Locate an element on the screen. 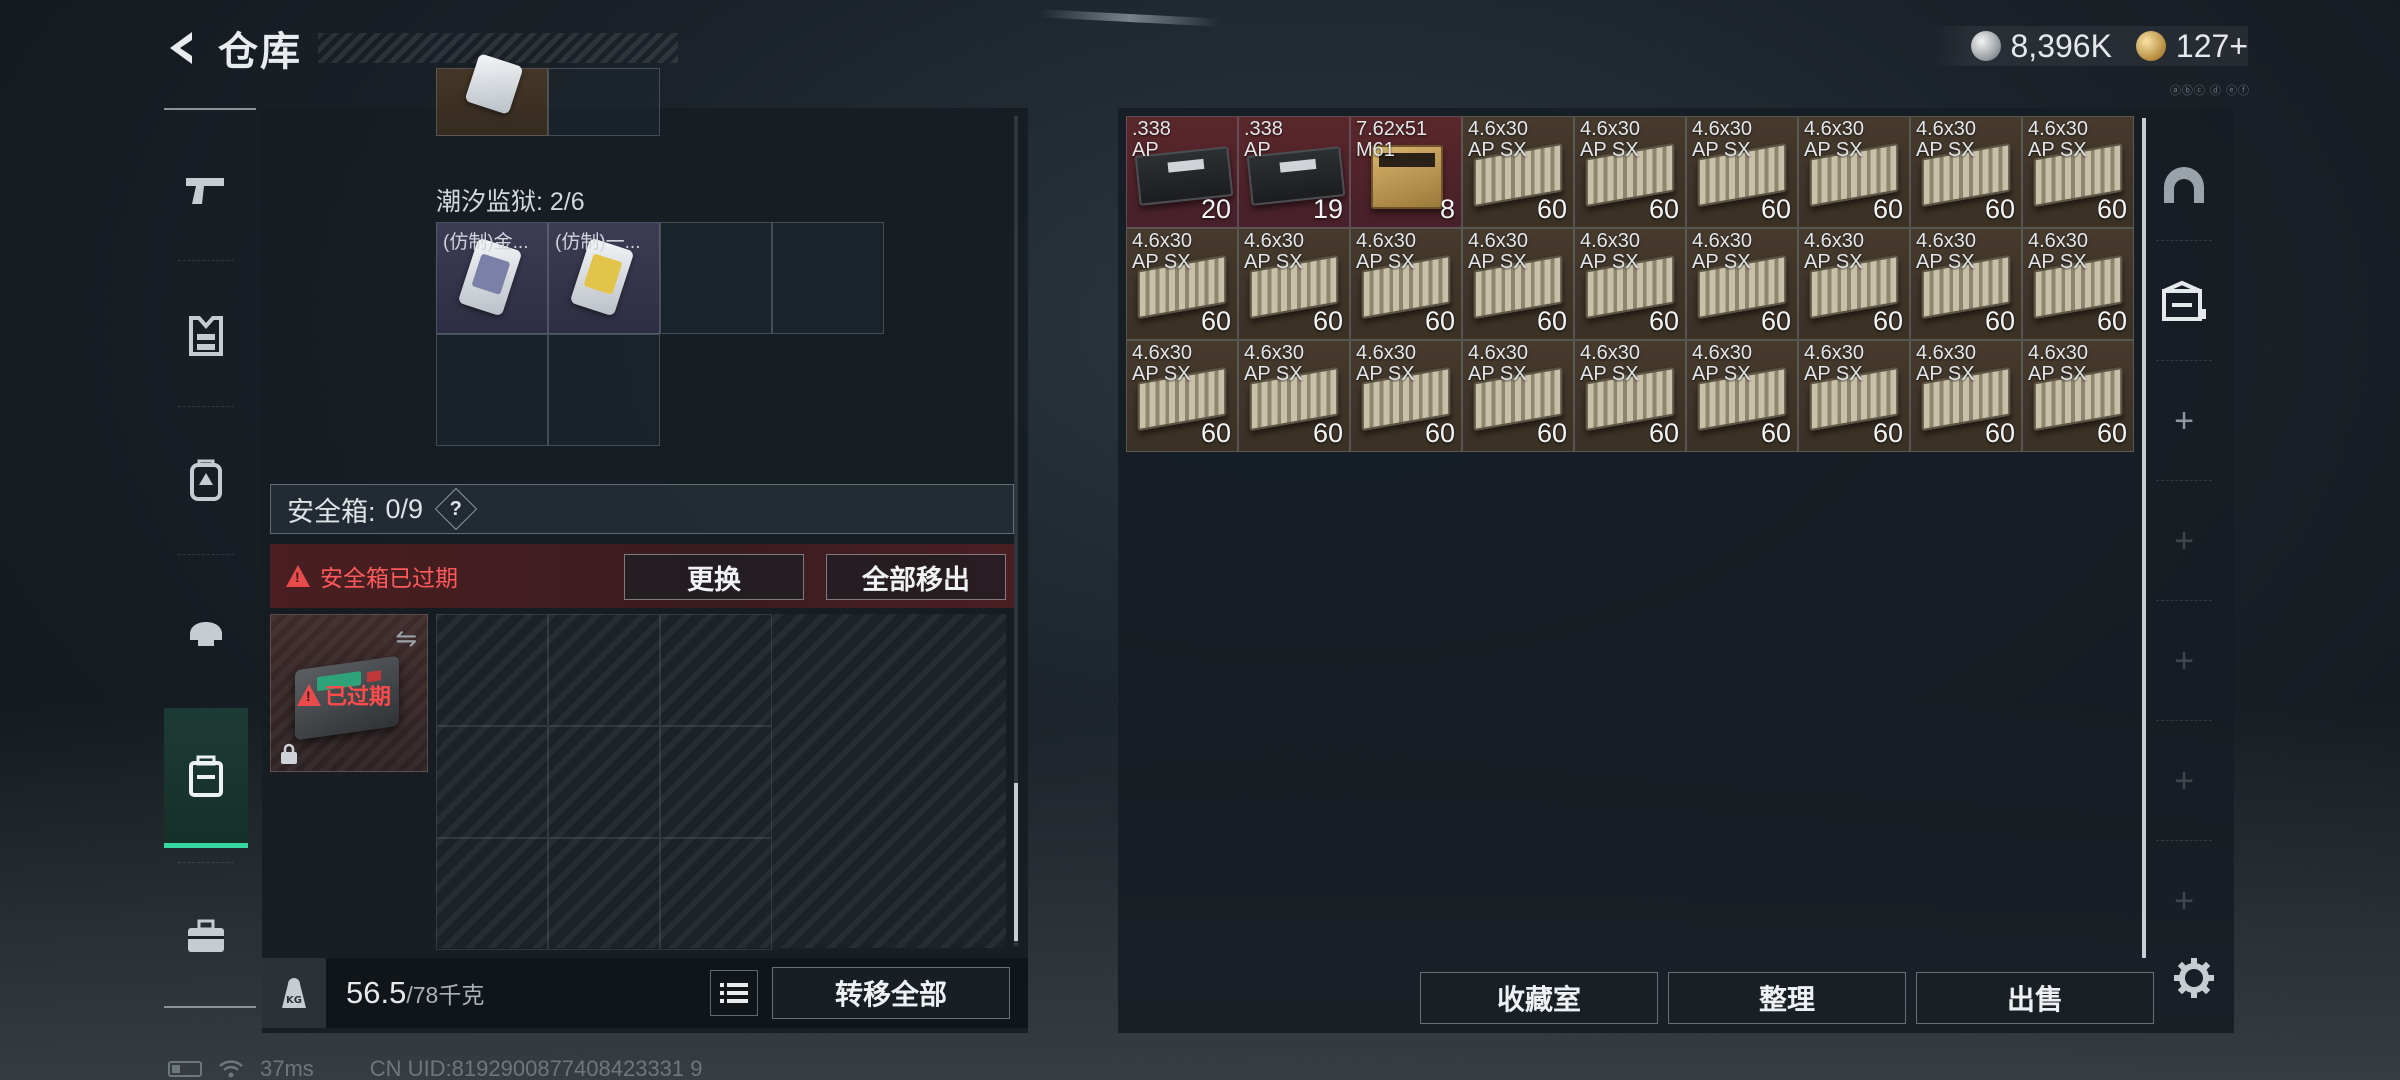  help-button: ? is located at coordinates (456, 509).